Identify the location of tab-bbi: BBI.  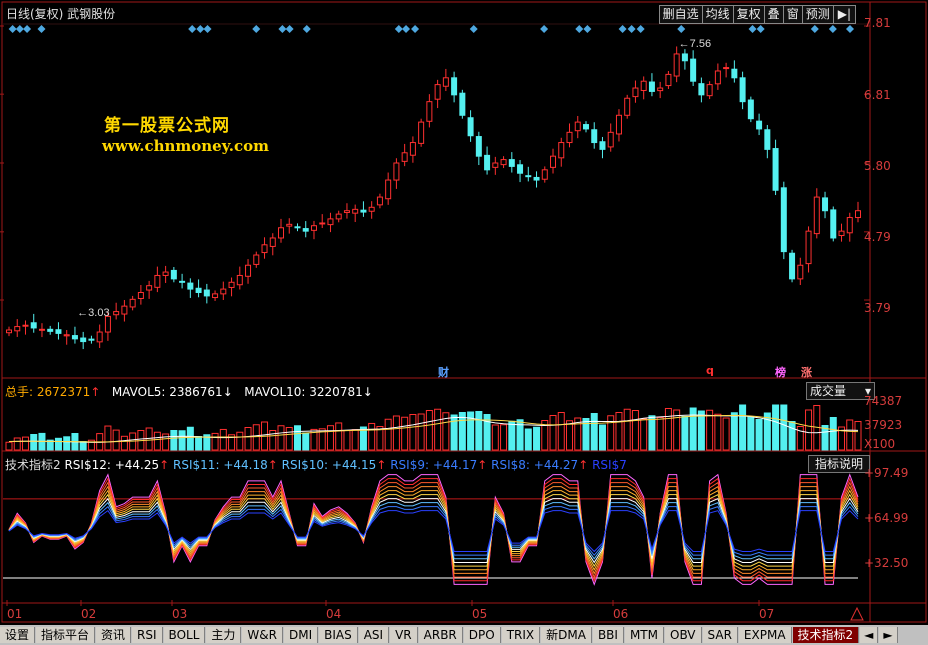
(608, 635).